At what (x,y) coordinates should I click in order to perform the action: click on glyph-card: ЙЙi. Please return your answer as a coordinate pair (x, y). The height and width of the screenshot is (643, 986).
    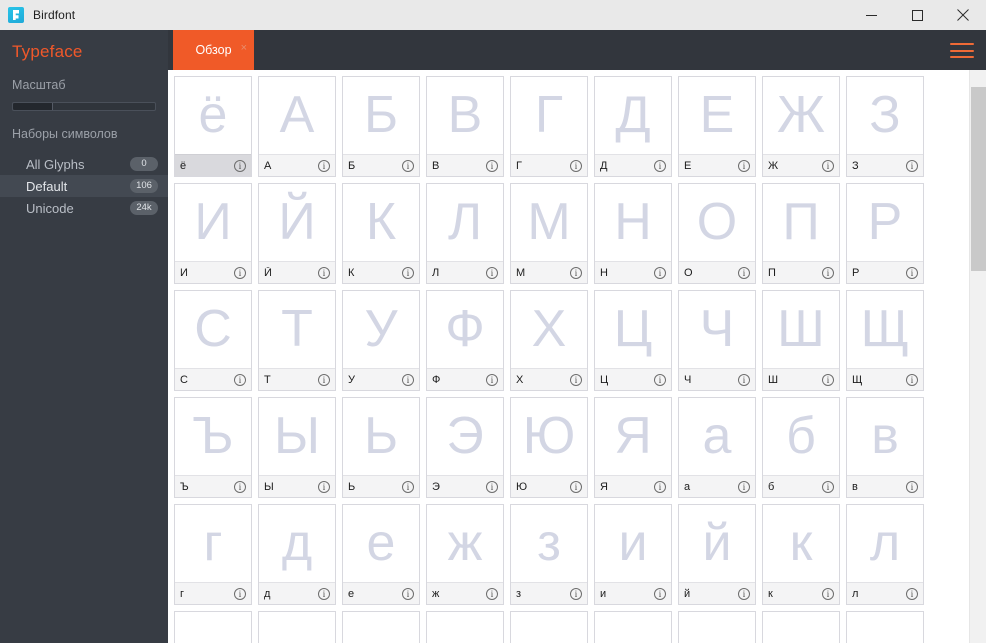
    Looking at the image, I should click on (297, 233).